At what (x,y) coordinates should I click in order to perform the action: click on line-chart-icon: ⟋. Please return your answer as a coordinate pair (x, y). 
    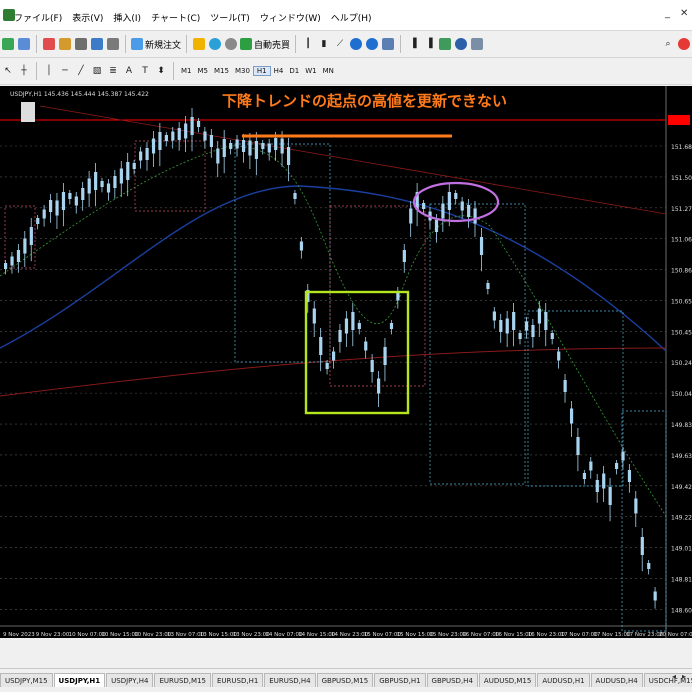
    Looking at the image, I should click on (340, 44).